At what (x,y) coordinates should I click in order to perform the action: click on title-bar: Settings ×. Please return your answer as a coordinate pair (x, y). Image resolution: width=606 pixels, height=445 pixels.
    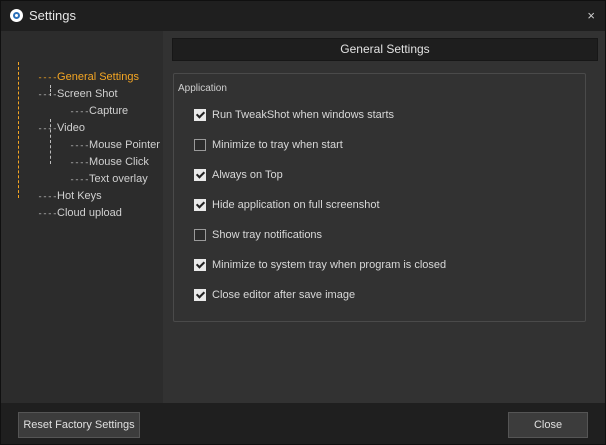
    Looking at the image, I should click on (303, 16).